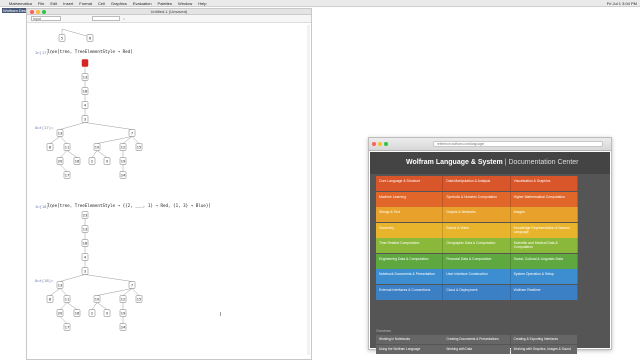 The height and width of the screenshot is (361, 640). I want to click on tree-node: 5, so click(62, 38).